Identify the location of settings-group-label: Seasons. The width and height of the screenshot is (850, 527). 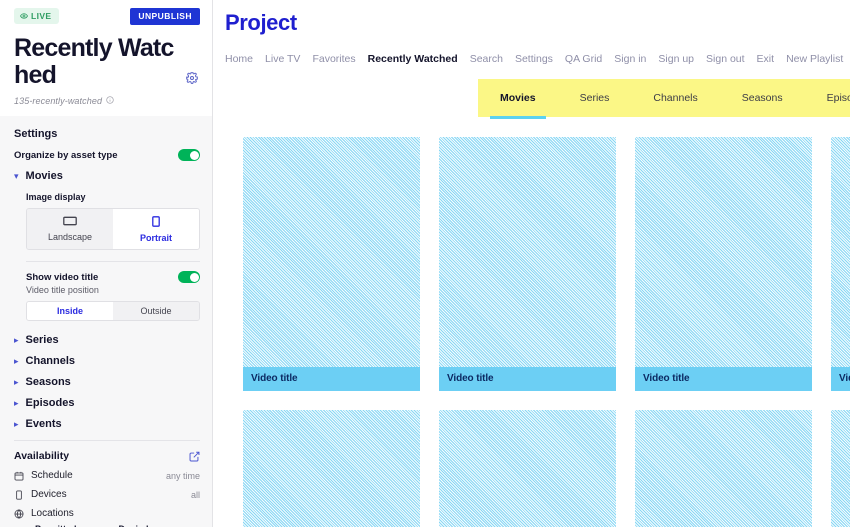
(48, 382).